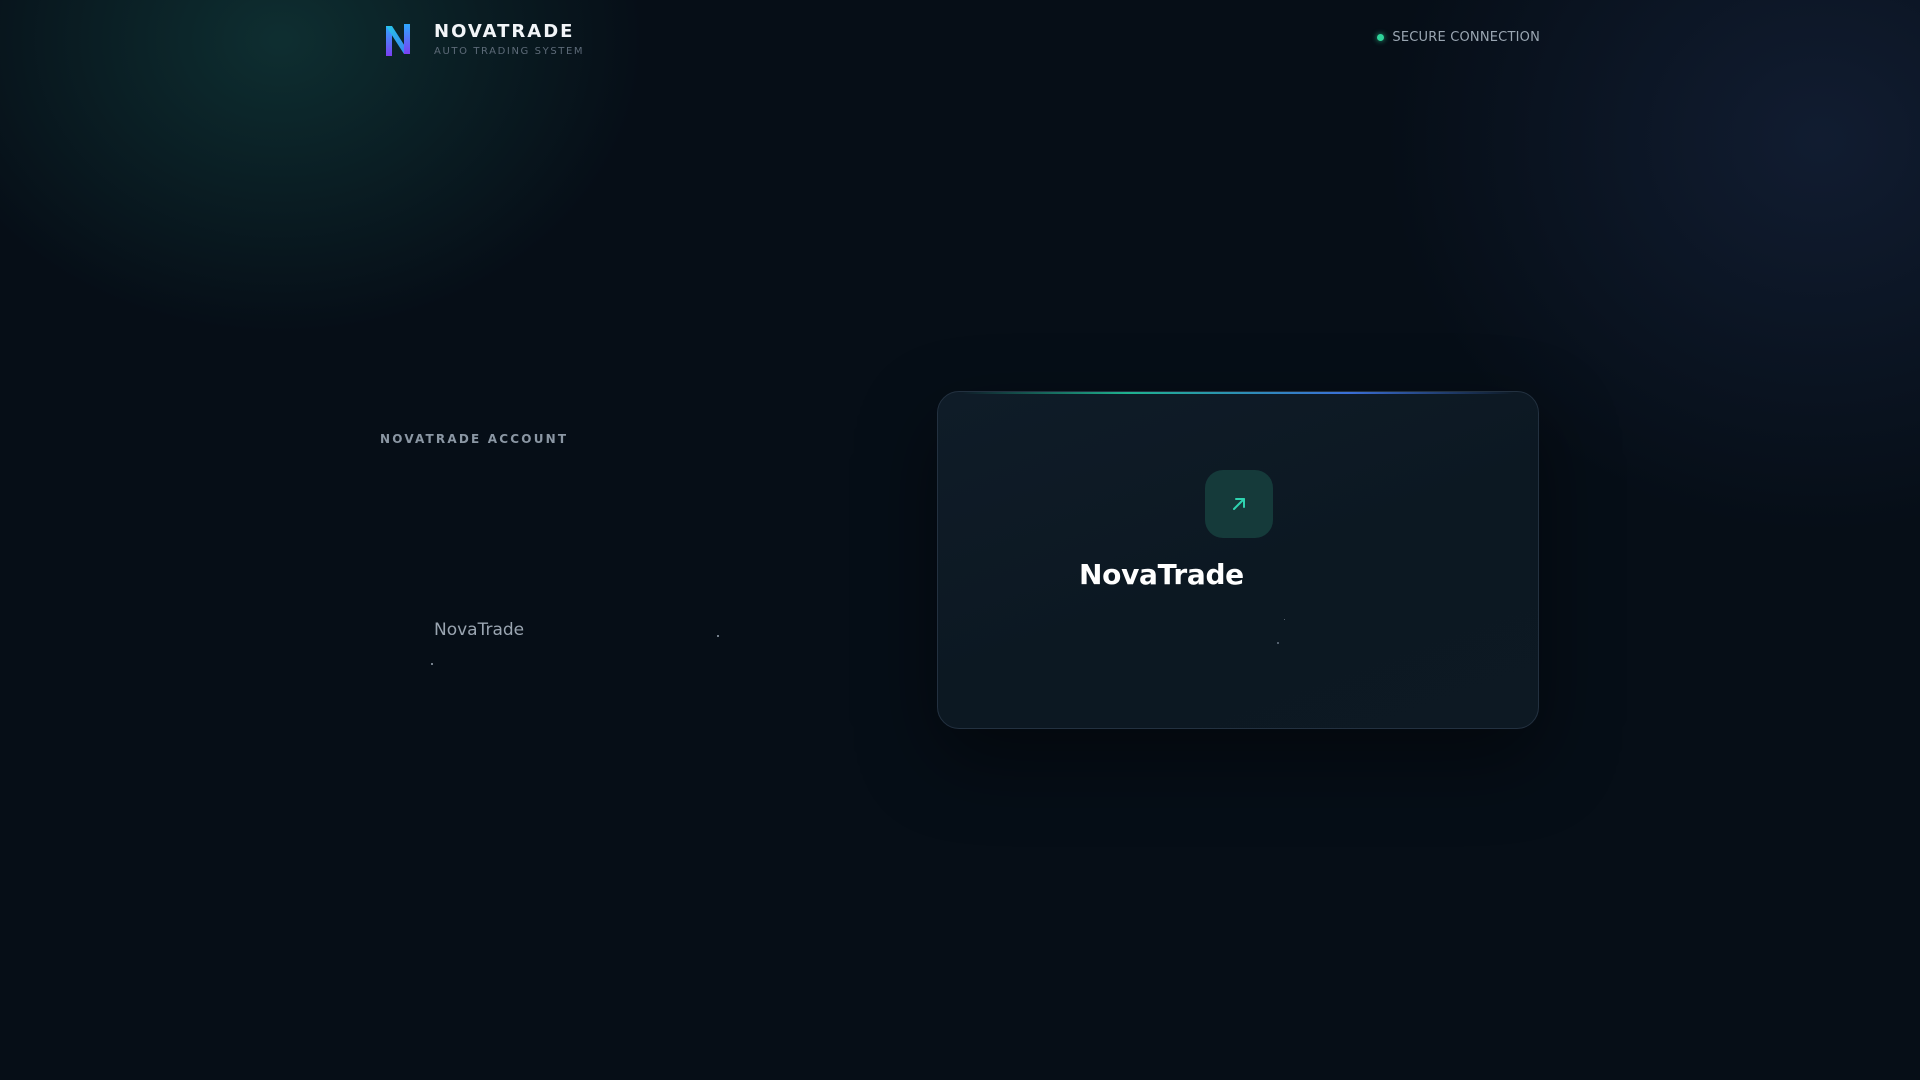  Describe the element at coordinates (398, 40) in the screenshot. I see `novatrade-logo-icon` at that location.